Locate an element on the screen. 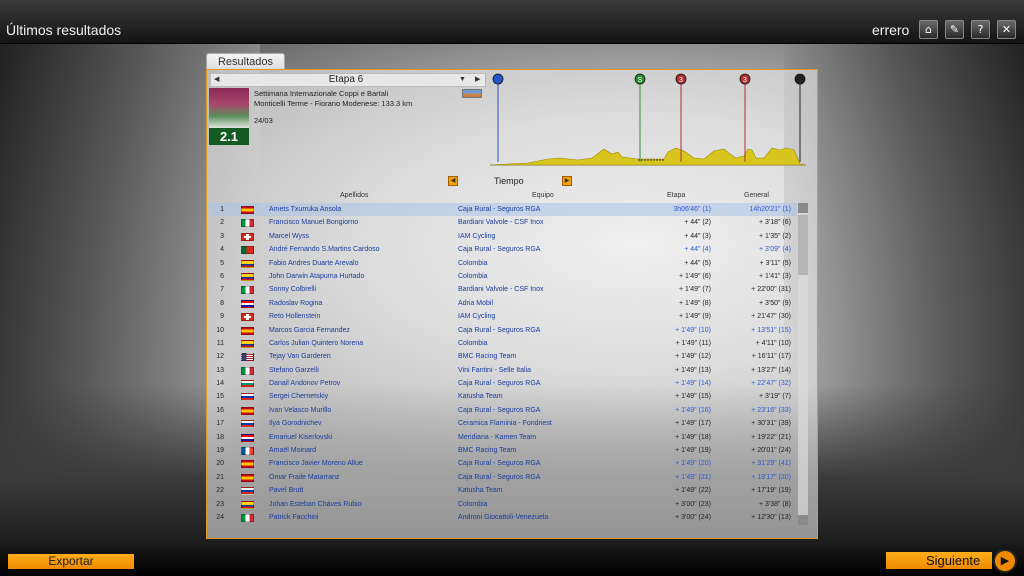  scroll-thumb is located at coordinates (803, 245).